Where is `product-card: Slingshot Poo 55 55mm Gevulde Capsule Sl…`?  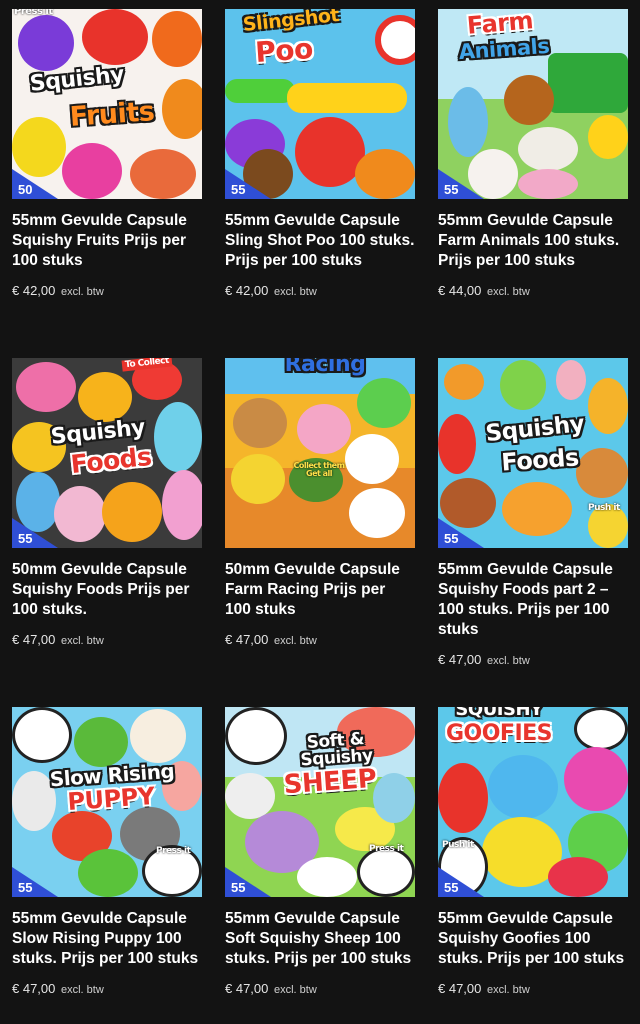 product-card: Slingshot Poo 55 55mm Gevulde Capsule Sl… is located at coordinates (320, 153).